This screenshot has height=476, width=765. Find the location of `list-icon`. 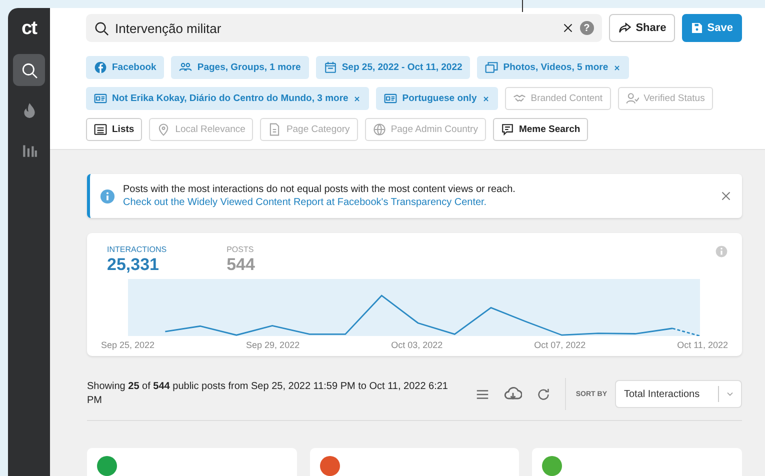

list-icon is located at coordinates (100, 129).